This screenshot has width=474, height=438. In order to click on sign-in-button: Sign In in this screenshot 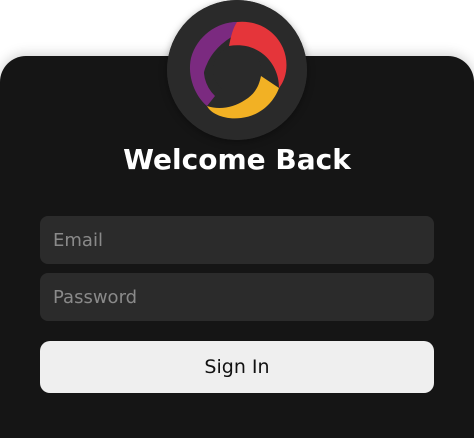, I will do `click(237, 367)`.